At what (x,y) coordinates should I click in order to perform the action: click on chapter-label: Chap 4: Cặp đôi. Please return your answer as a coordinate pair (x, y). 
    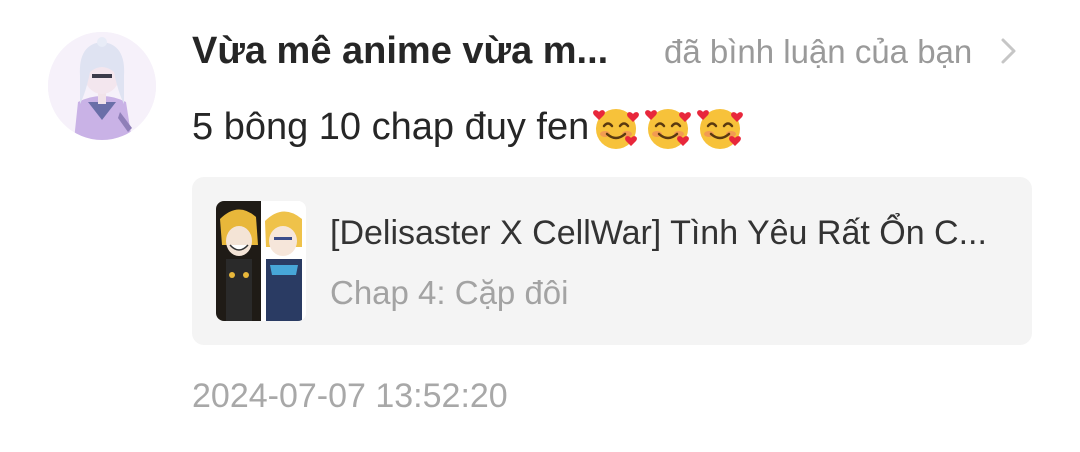
    Looking at the image, I should click on (449, 292).